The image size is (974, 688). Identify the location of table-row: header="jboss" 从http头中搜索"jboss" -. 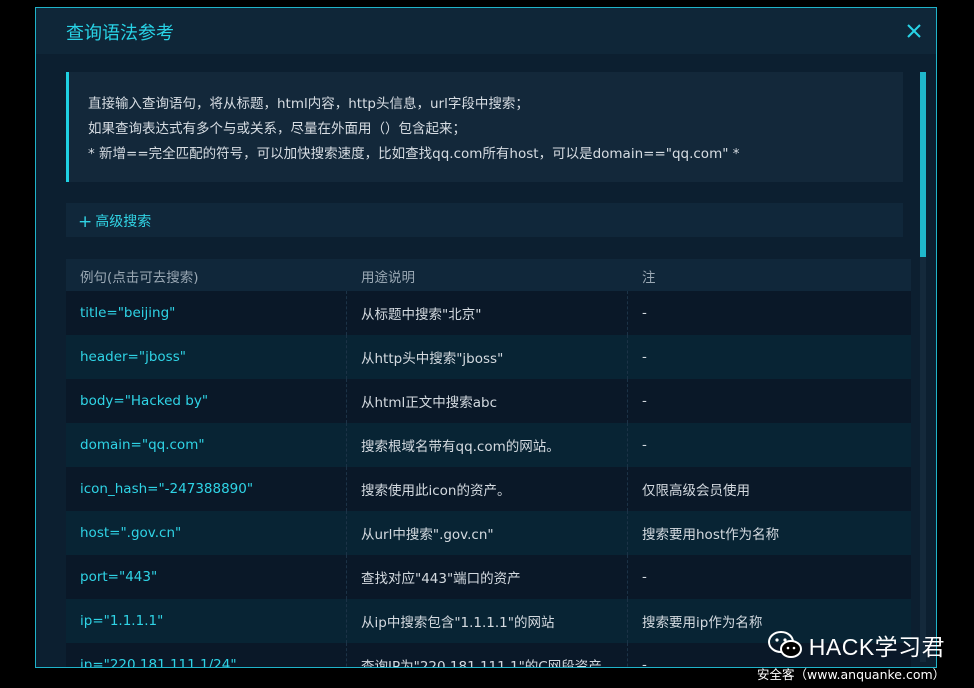
(488, 357).